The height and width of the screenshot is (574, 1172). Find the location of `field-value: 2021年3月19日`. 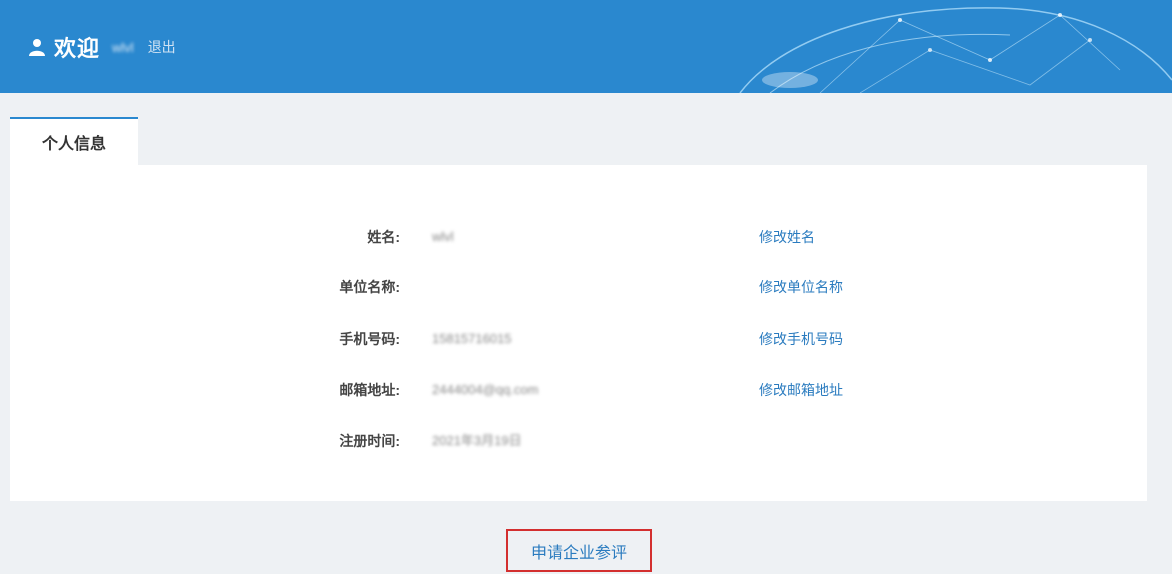

field-value: 2021年3月19日 is located at coordinates (477, 440).